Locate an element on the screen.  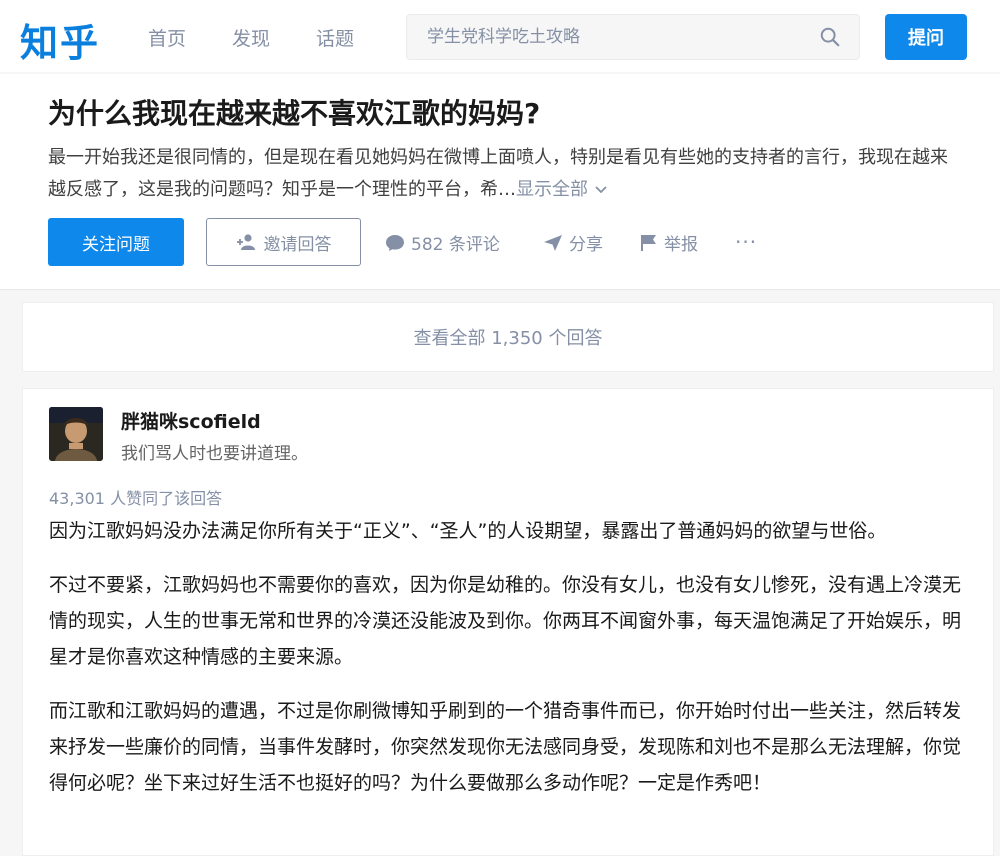
author-headline: 我们骂人时也要讲道理。 is located at coordinates (214, 454).